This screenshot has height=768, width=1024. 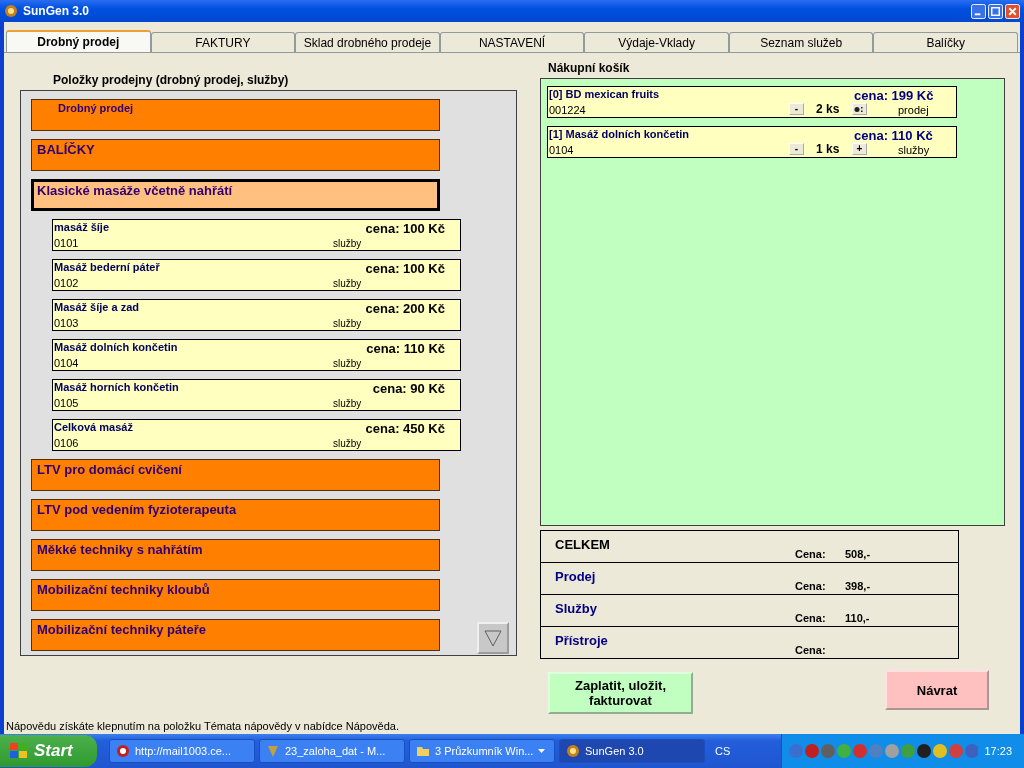 I want to click on cart-item-name: [1] Masáž dolních končetin, so click(x=619, y=134).